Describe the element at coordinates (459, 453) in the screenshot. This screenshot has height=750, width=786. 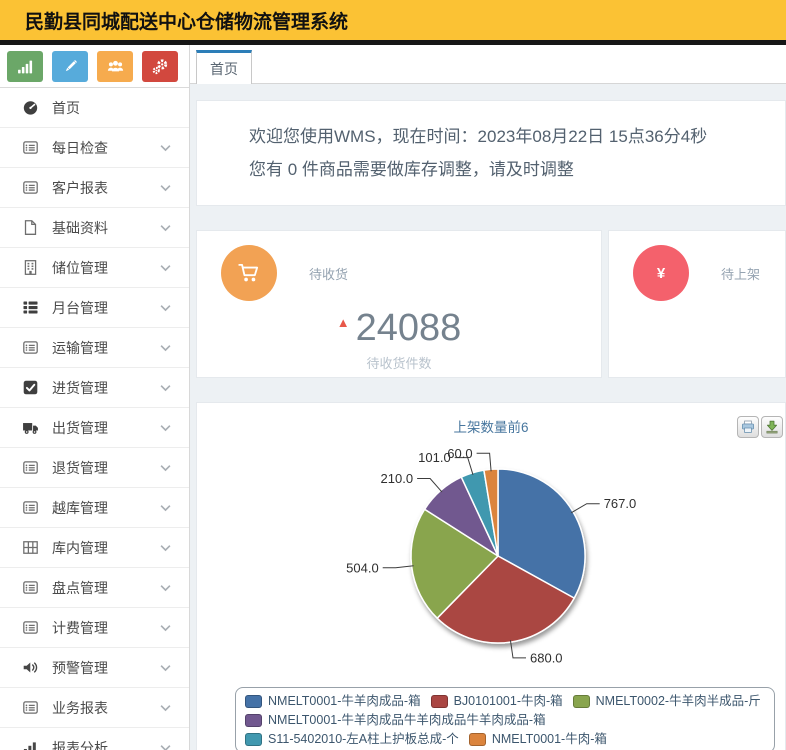
I see `pie-value-label: 60.0` at that location.